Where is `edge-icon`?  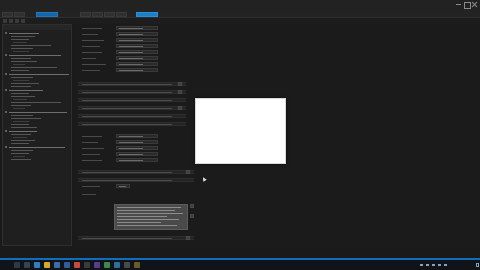
edge-icon is located at coordinates (37, 265).